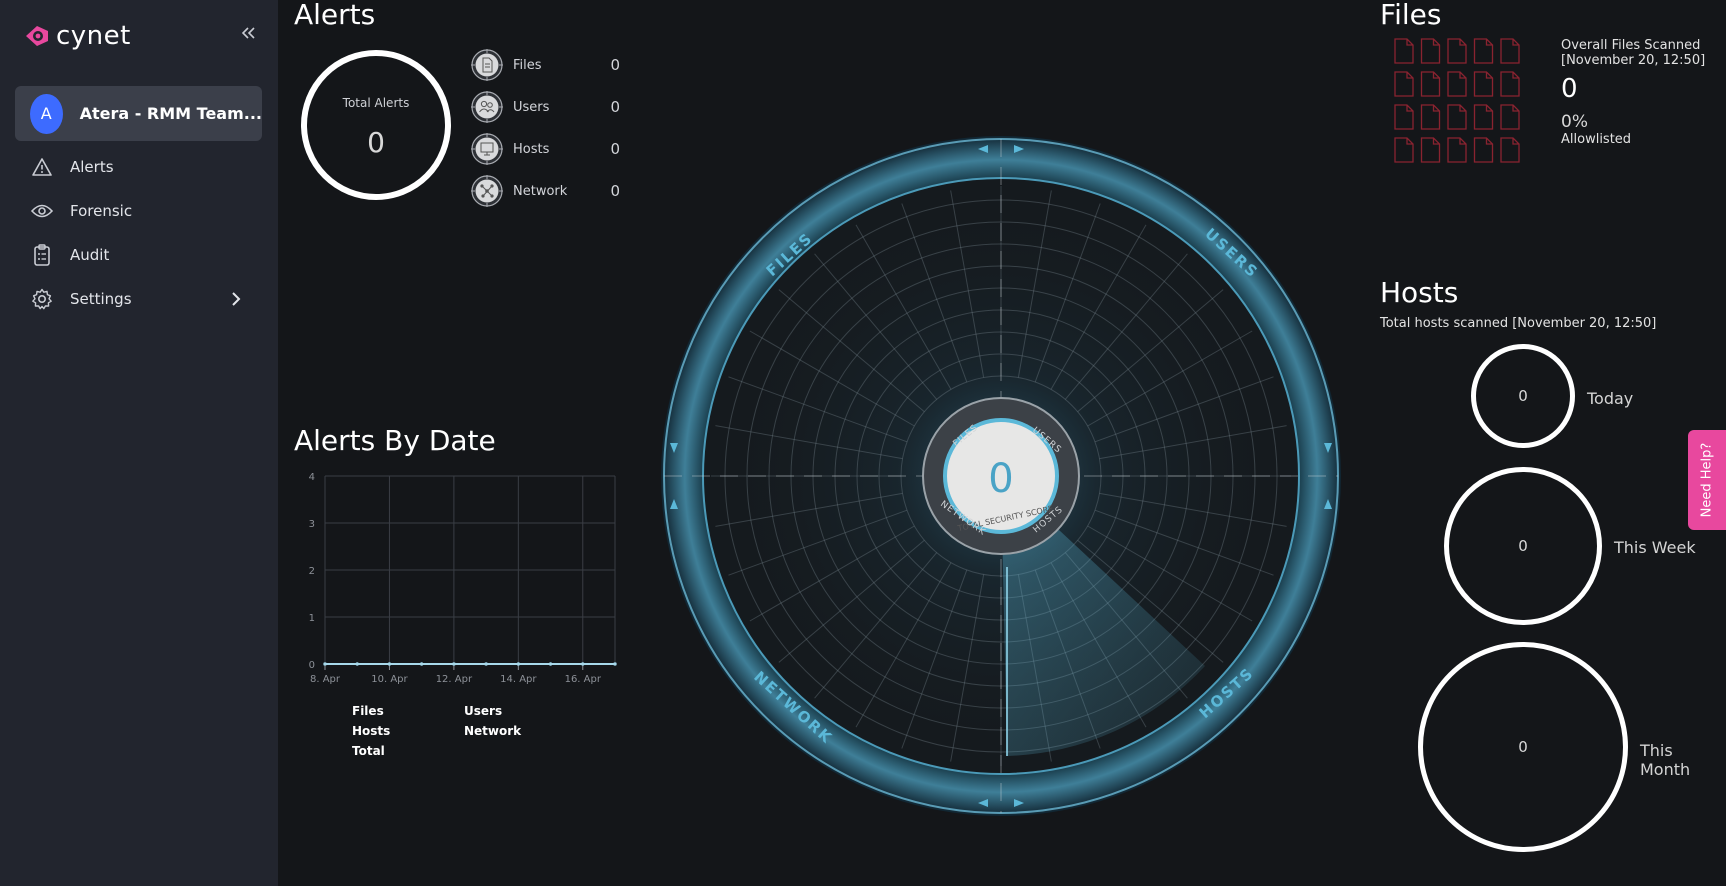 This screenshot has width=1726, height=886. I want to click on legend-item-hosts: Hosts, so click(371, 731).